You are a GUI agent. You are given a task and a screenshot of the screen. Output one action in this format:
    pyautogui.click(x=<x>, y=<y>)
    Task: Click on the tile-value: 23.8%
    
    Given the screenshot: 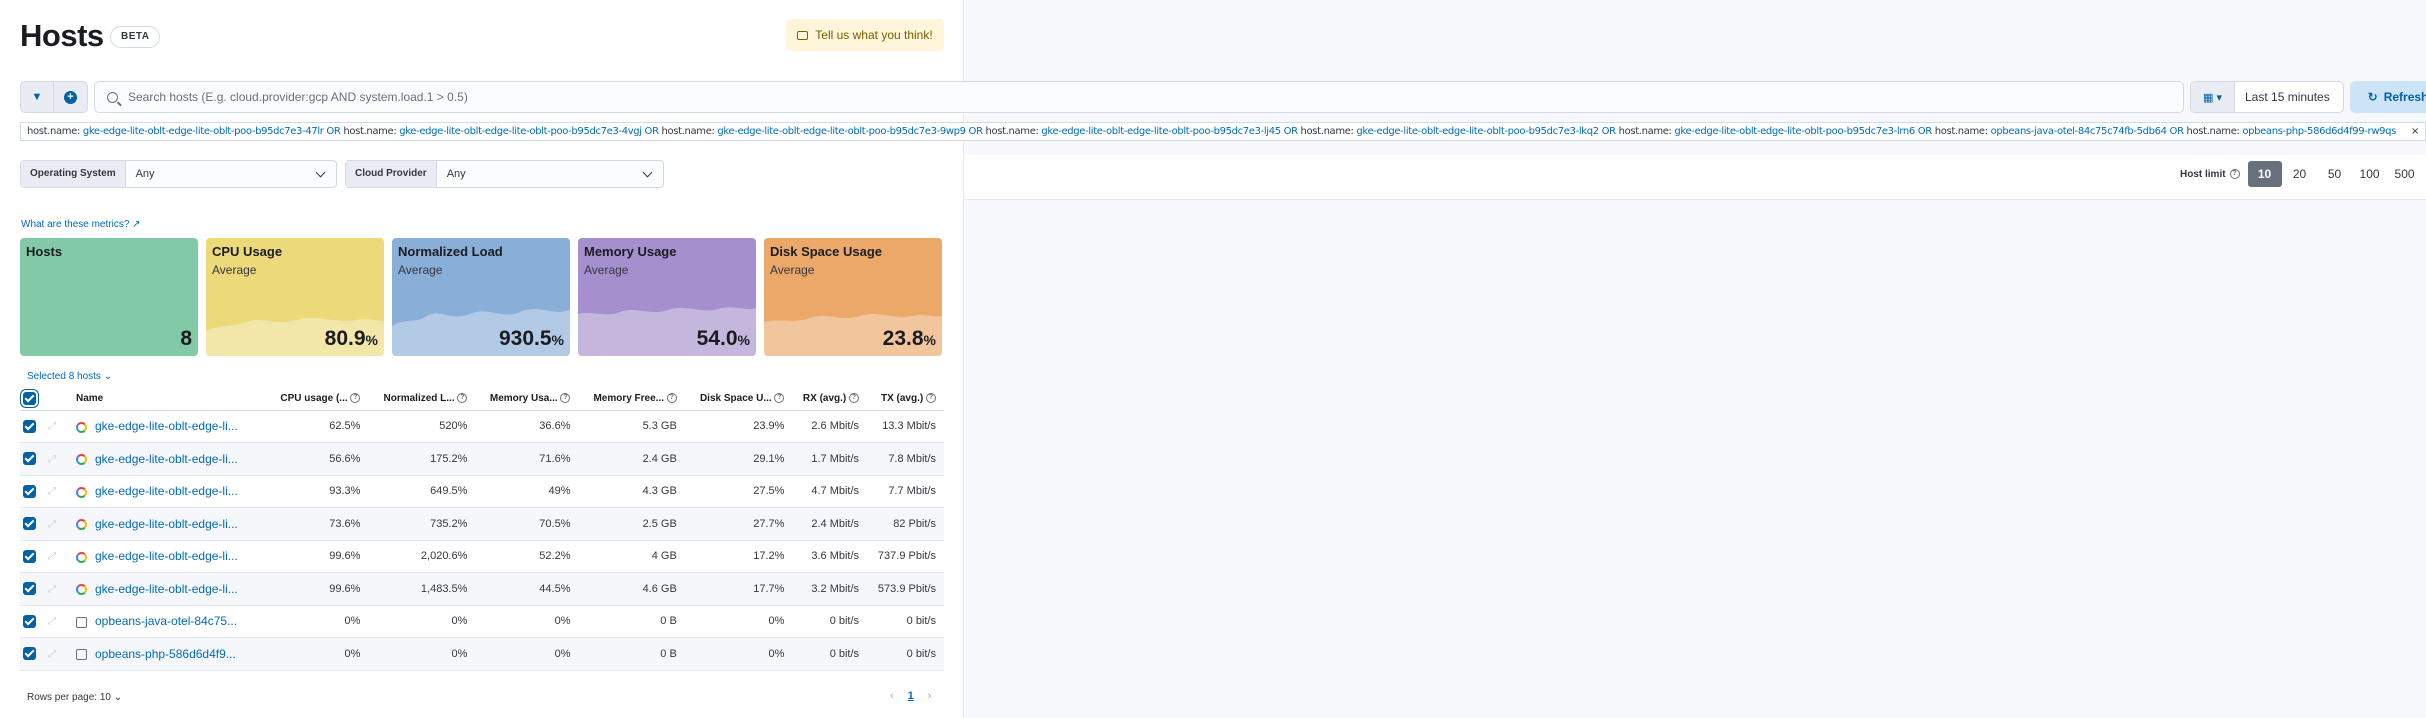 What is the action you would take?
    pyautogui.click(x=909, y=338)
    